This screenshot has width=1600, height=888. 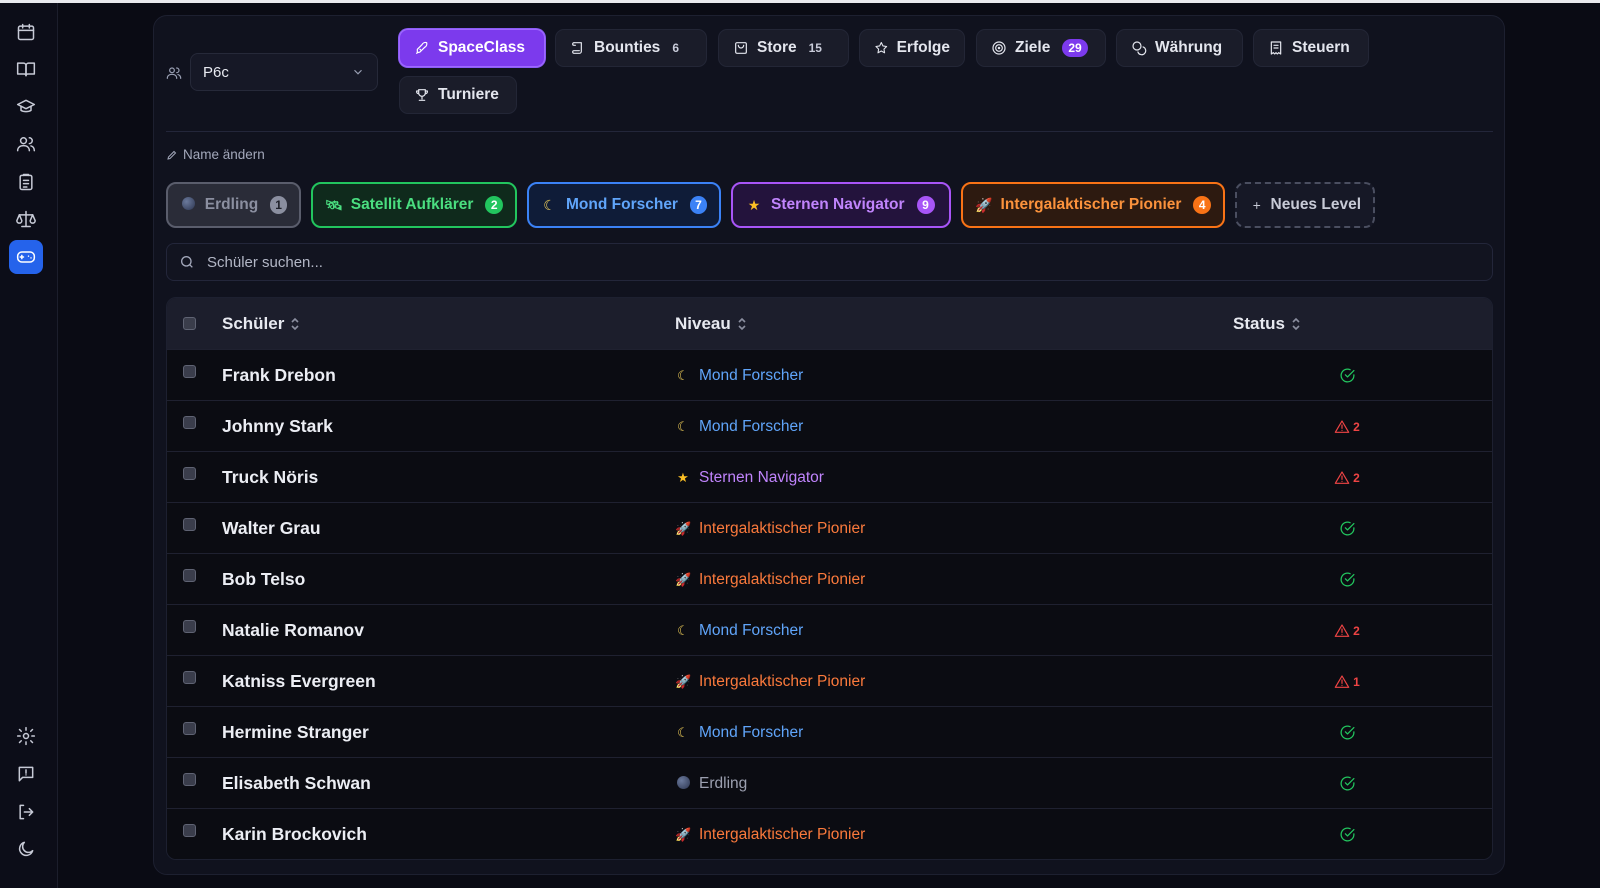 I want to click on level-count: 7, so click(x=698, y=205).